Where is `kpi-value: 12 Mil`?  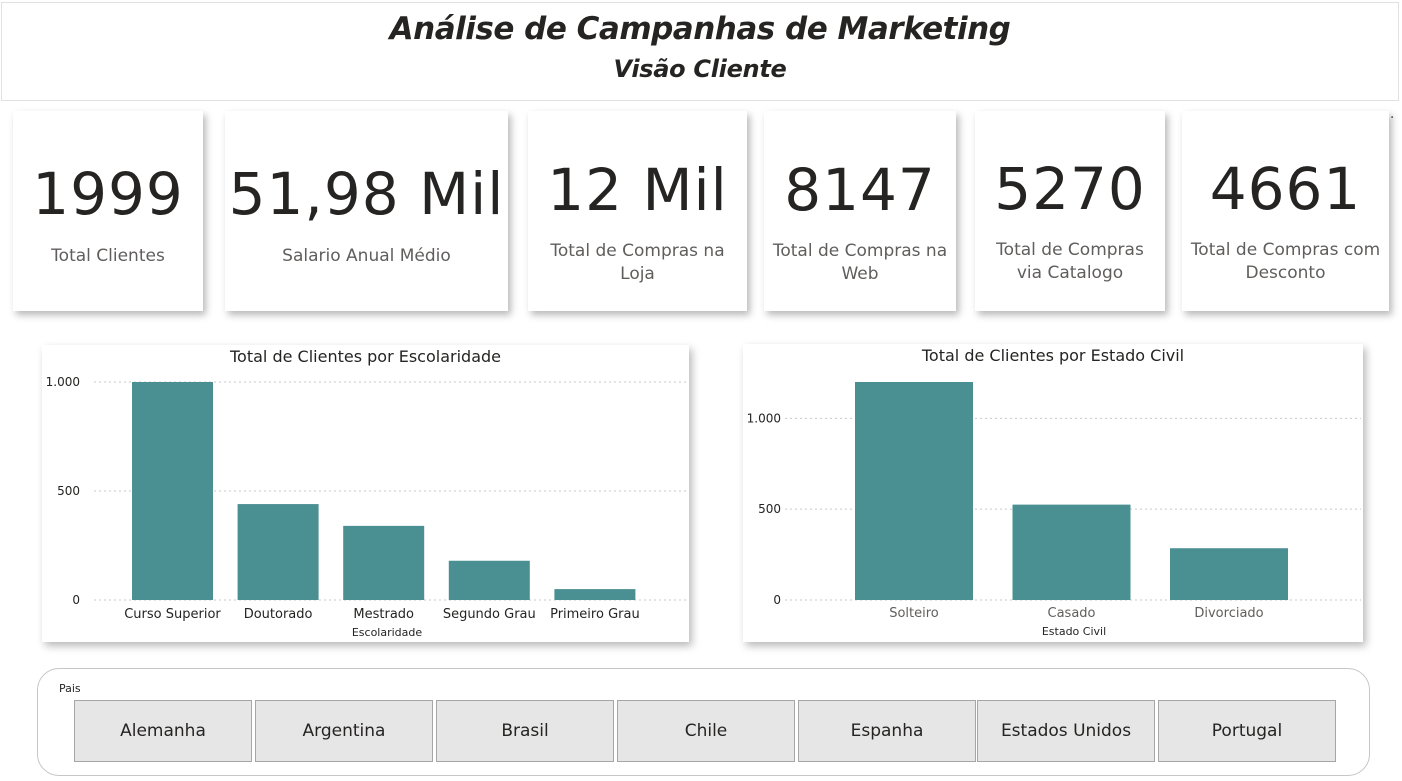 kpi-value: 12 Mil is located at coordinates (637, 190).